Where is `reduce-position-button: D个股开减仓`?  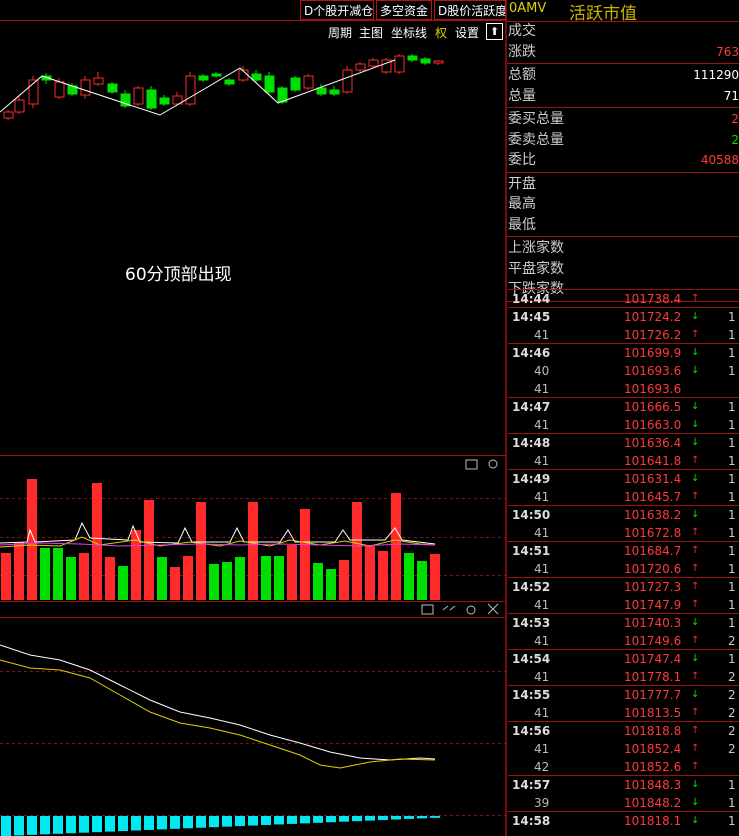 reduce-position-button: D个股开减仓 is located at coordinates (337, 10).